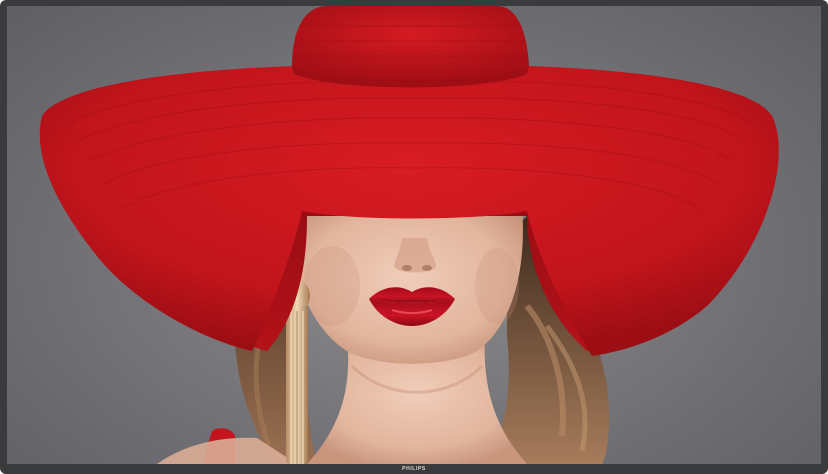 The height and width of the screenshot is (474, 828). I want to click on brand-logo: PHILIPS, so click(414, 469).